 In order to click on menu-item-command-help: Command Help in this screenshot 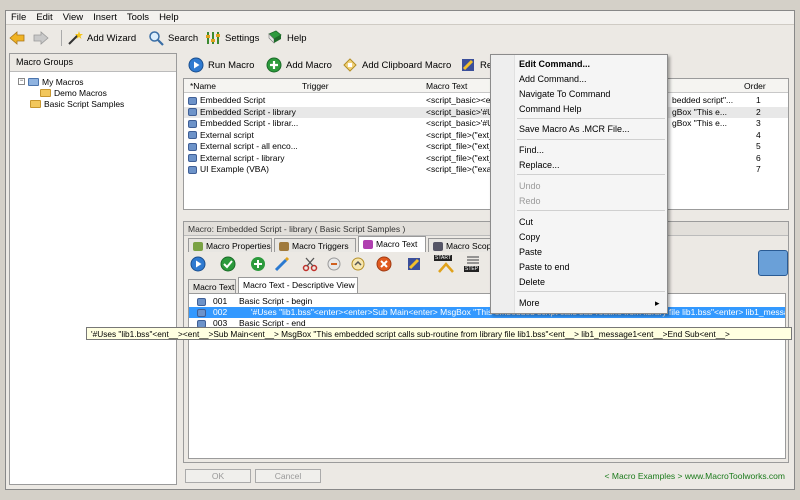, I will do `click(550, 109)`.